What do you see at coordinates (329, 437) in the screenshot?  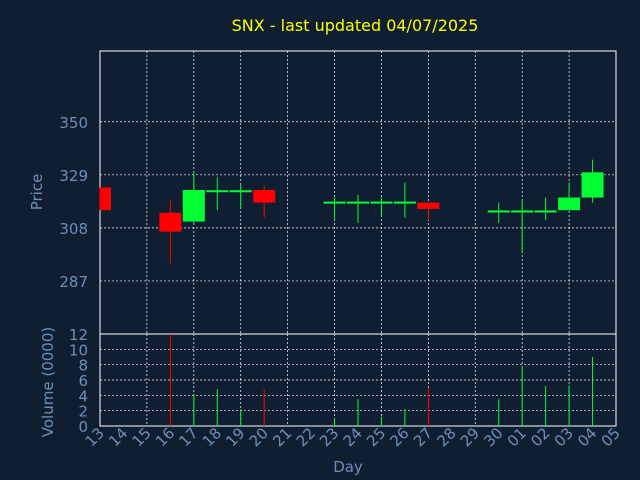 I see `x-tick-label: 23` at bounding box center [329, 437].